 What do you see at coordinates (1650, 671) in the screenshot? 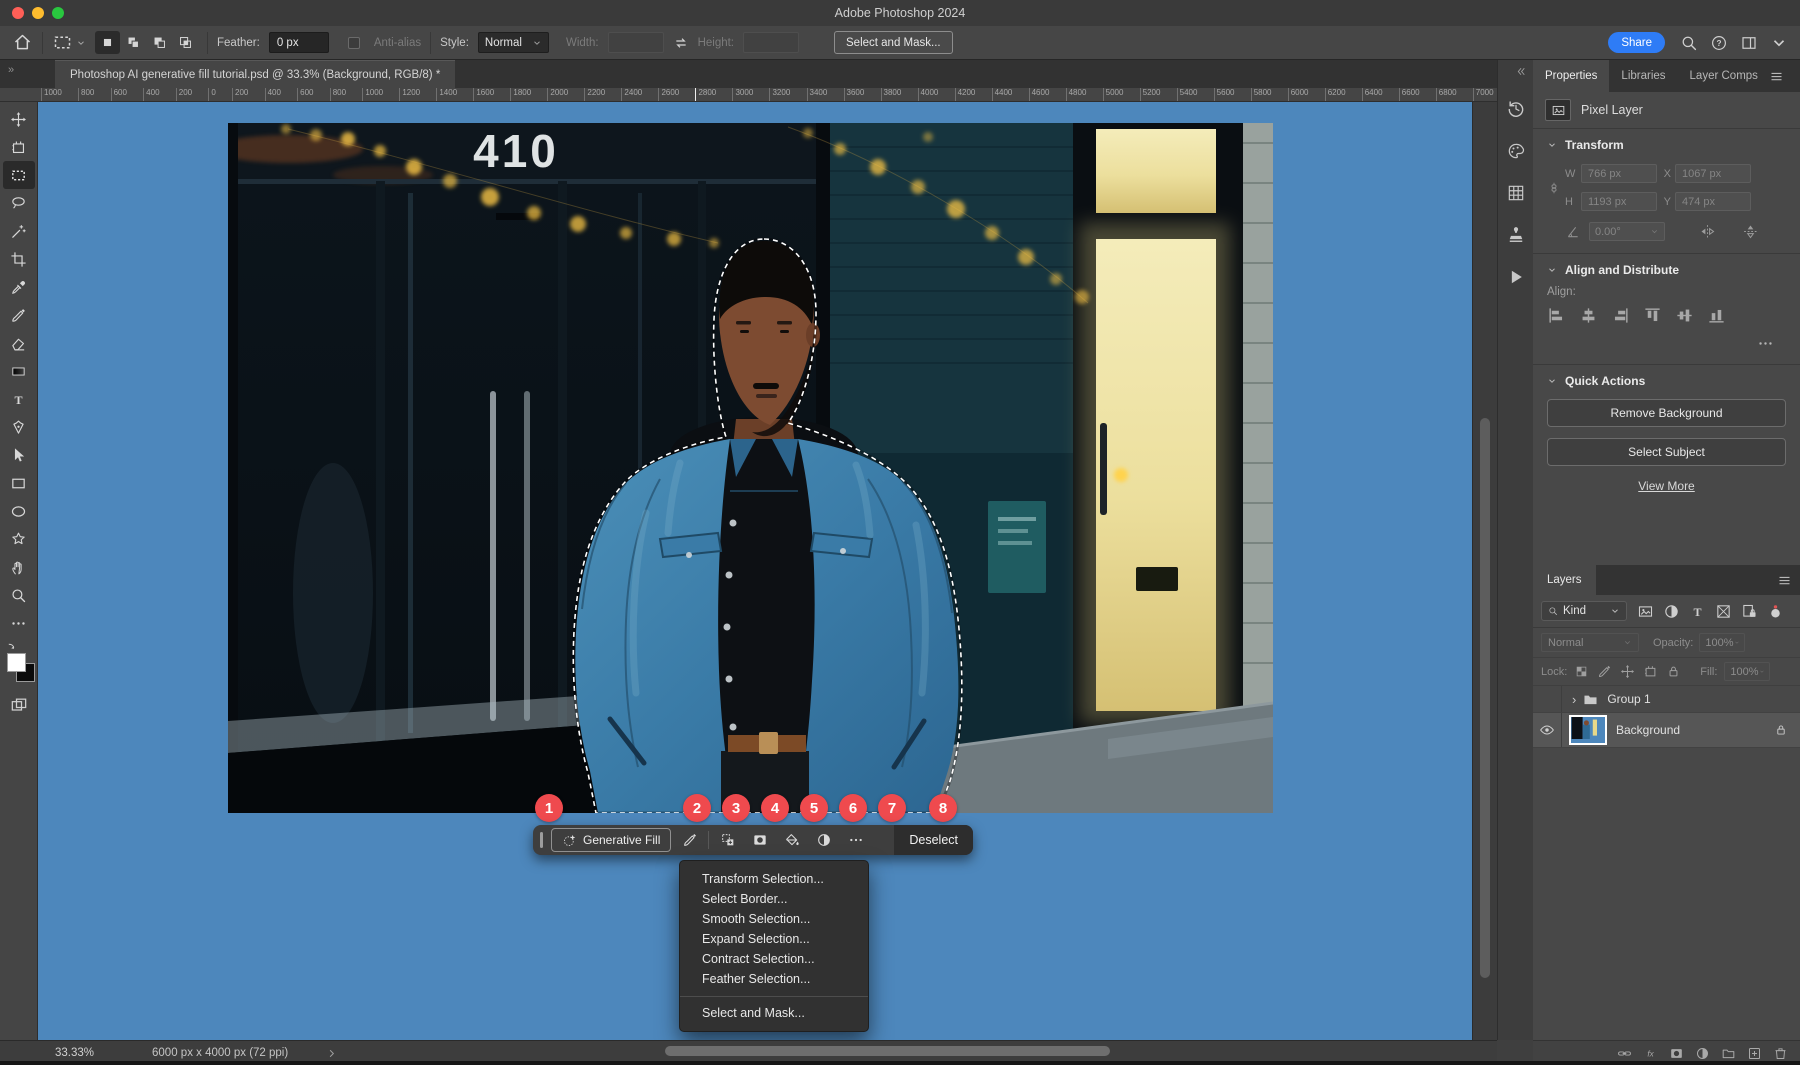
I see `lock-artboard-icon` at bounding box center [1650, 671].